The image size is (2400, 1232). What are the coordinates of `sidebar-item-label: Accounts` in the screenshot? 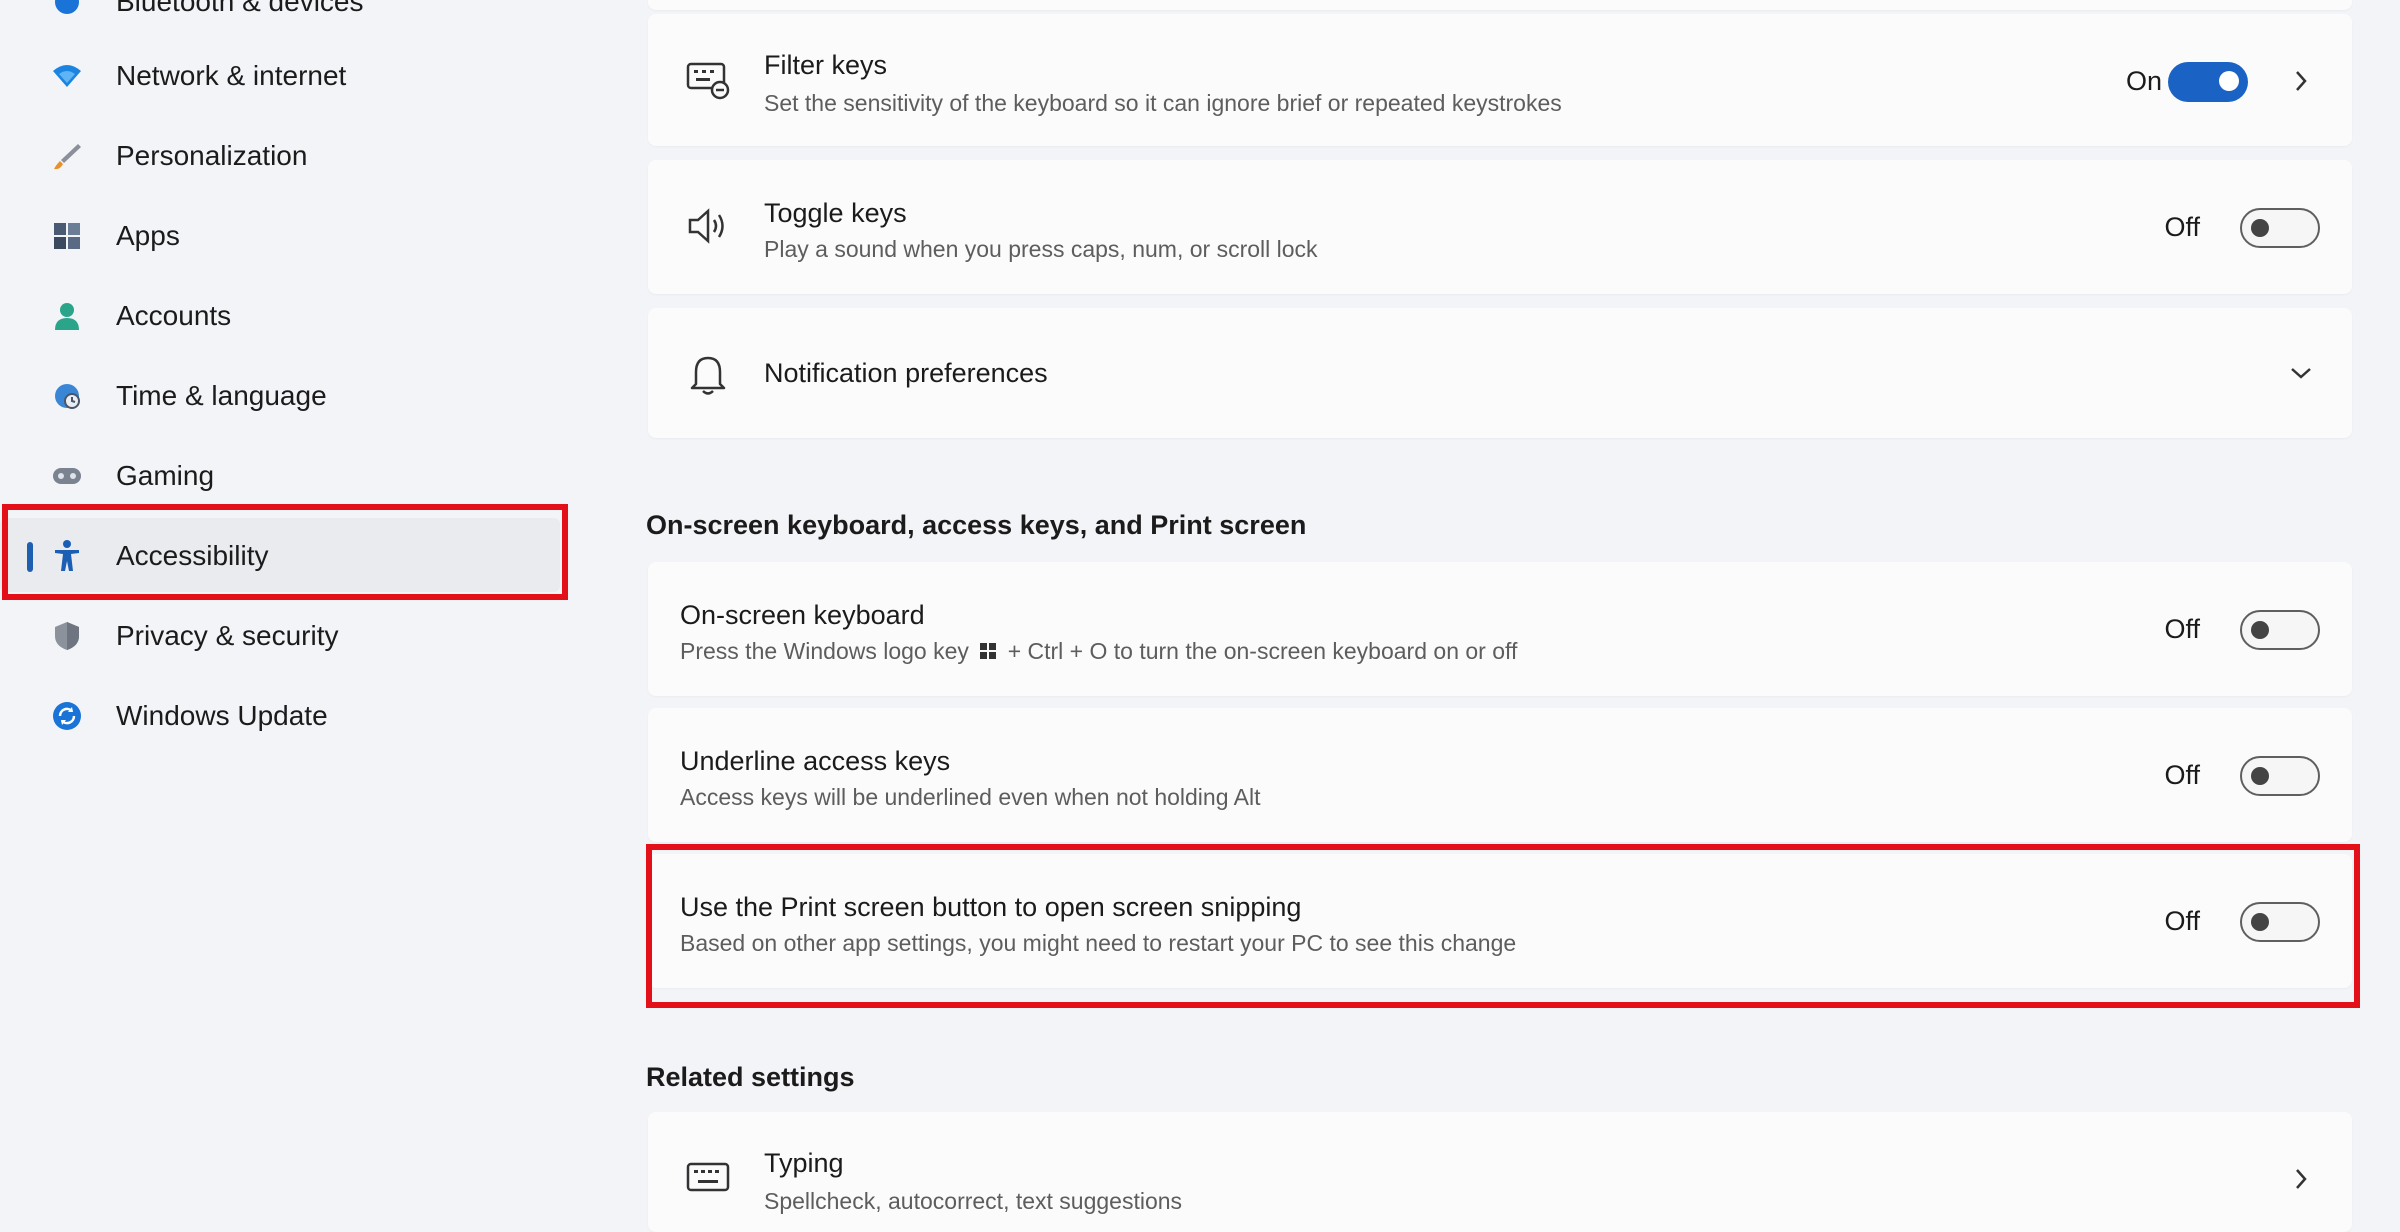 It's located at (174, 315).